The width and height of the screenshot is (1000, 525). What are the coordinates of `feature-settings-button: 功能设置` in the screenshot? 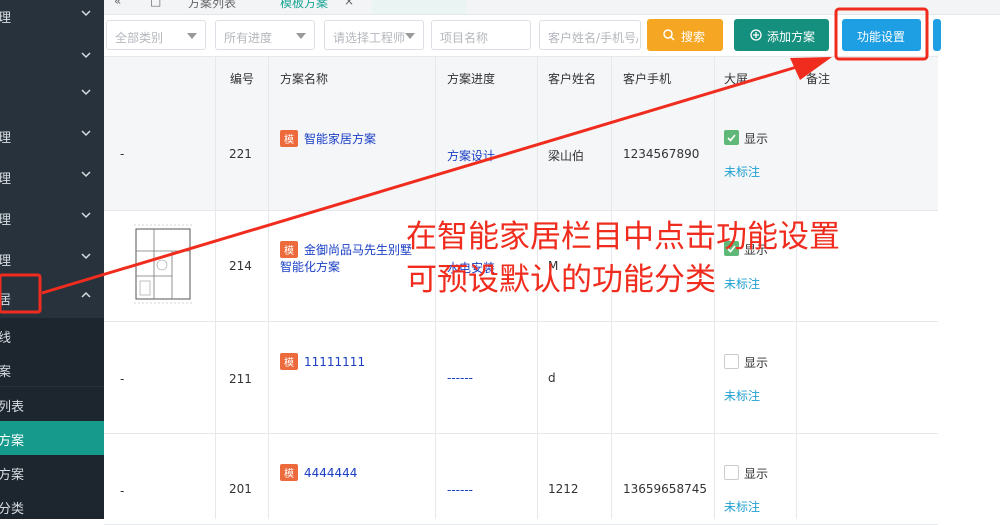 It's located at (881, 35).